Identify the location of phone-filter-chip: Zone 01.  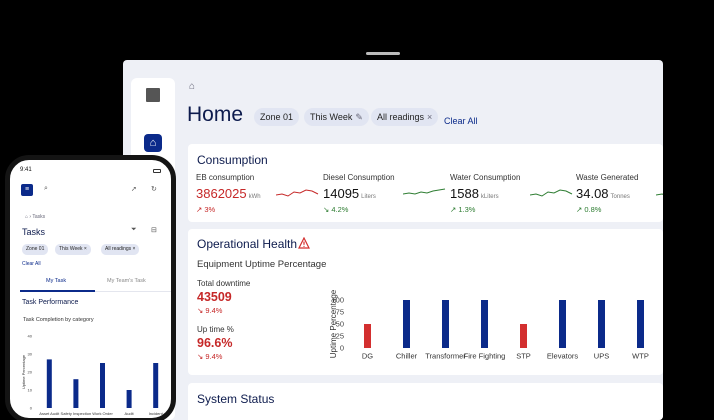
(35, 249).